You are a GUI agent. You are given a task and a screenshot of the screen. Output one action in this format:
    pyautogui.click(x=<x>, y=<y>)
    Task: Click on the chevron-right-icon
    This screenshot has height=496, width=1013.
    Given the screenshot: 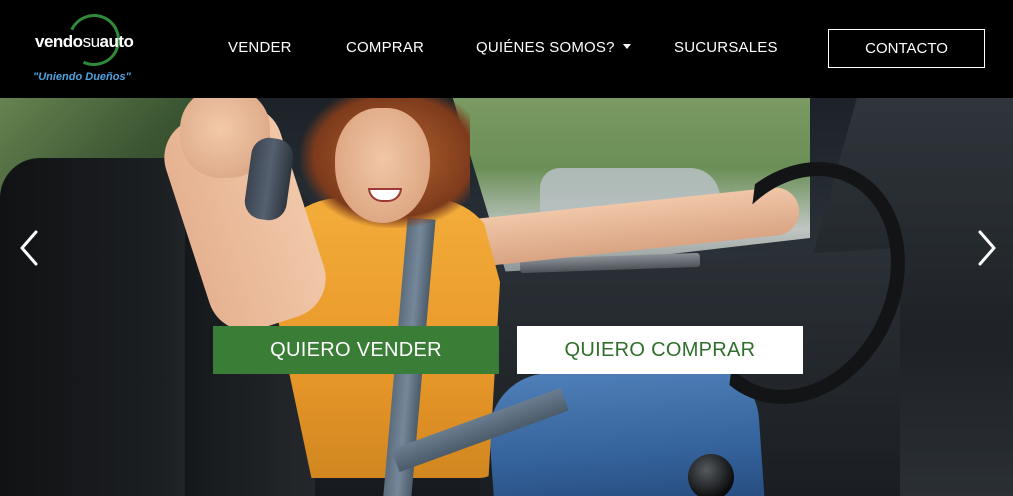 What is the action you would take?
    pyautogui.click(x=987, y=248)
    